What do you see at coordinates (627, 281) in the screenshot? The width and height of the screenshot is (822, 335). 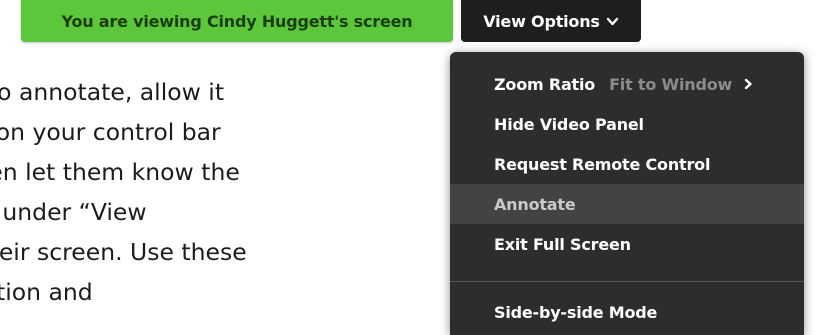 I see `menu-divider` at bounding box center [627, 281].